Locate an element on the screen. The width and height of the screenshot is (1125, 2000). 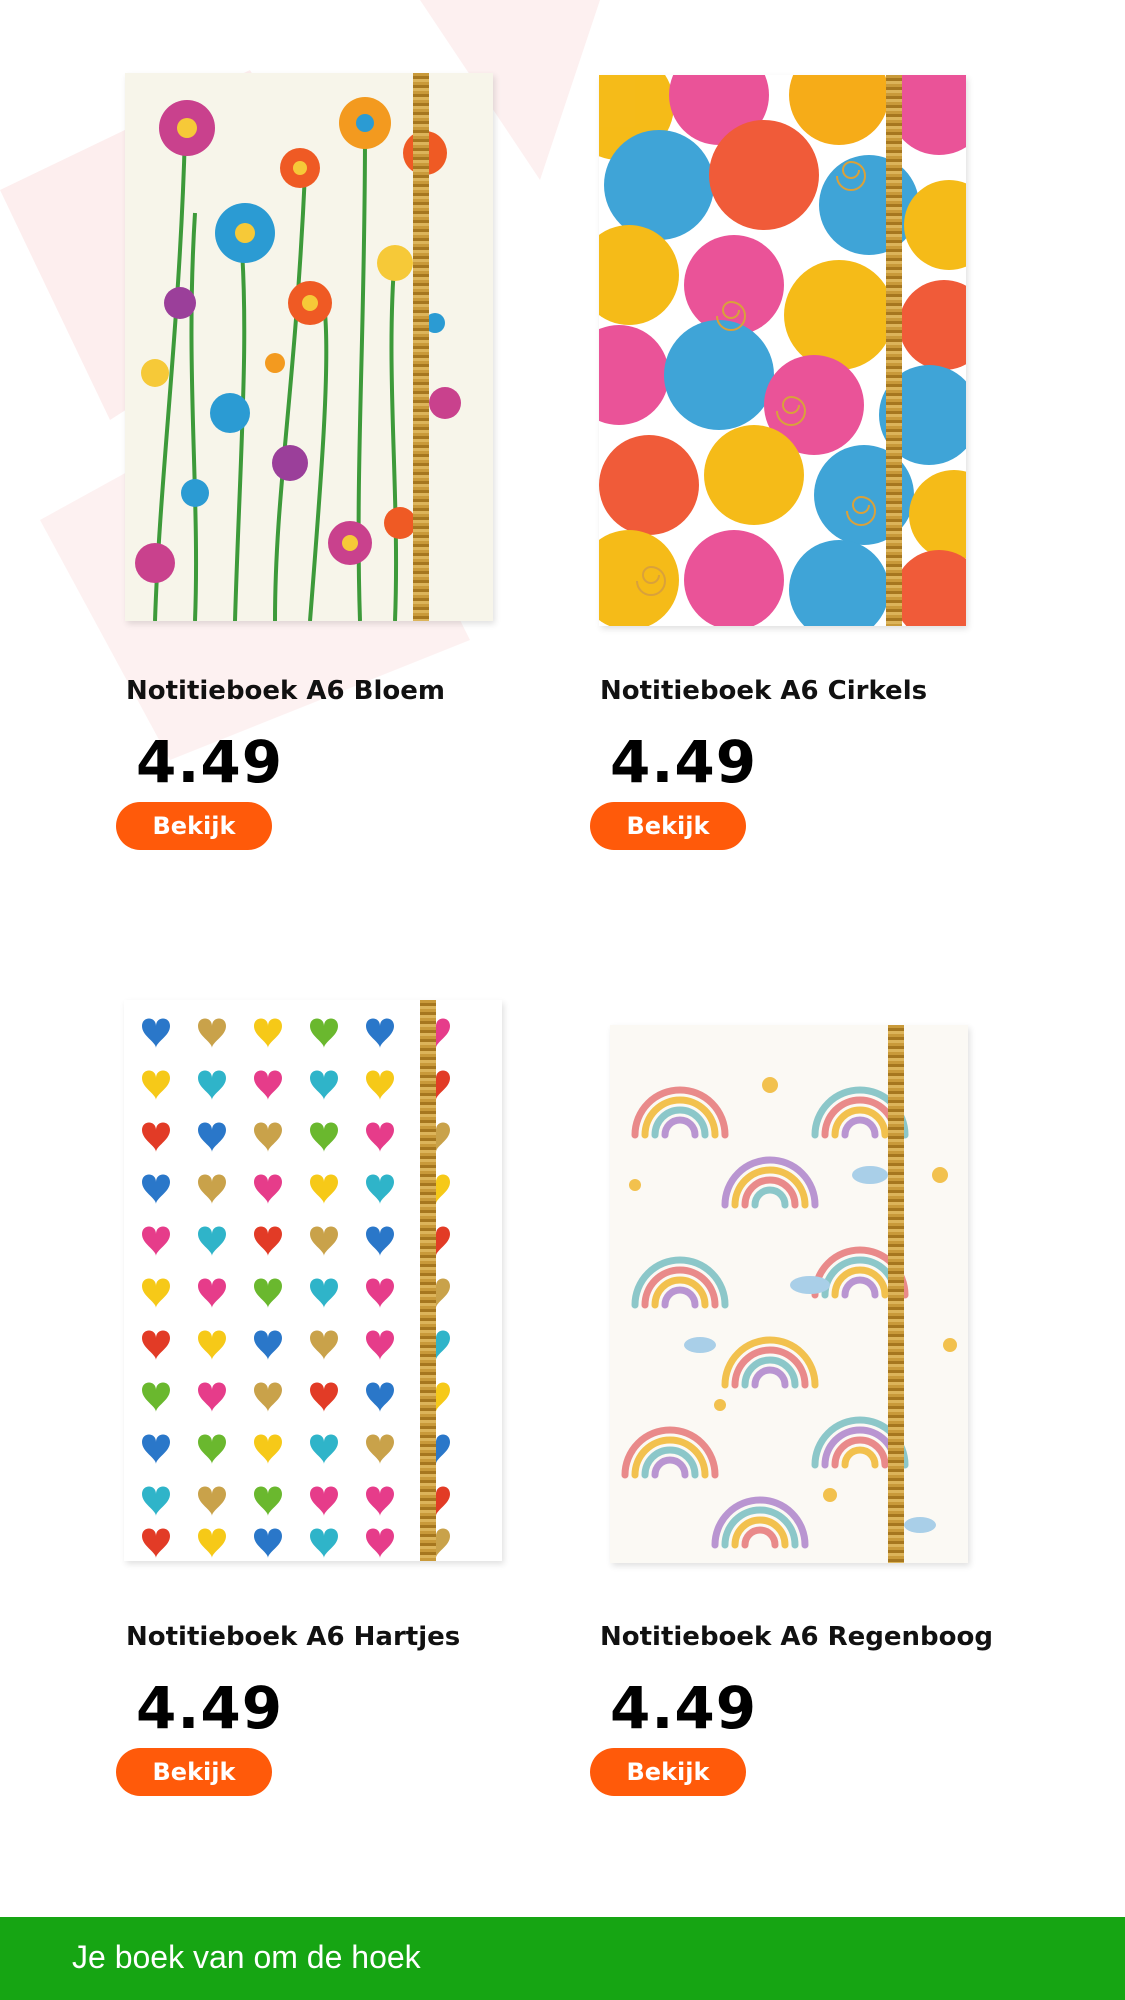
product-title: Notitieboek A6 Bloem is located at coordinates (285, 691).